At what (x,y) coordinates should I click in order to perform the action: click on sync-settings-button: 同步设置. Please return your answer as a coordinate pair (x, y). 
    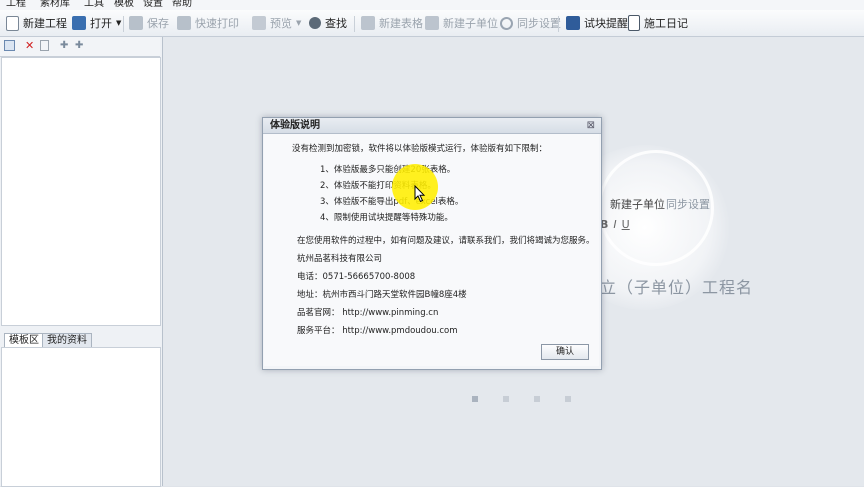
    Looking at the image, I should click on (530, 23).